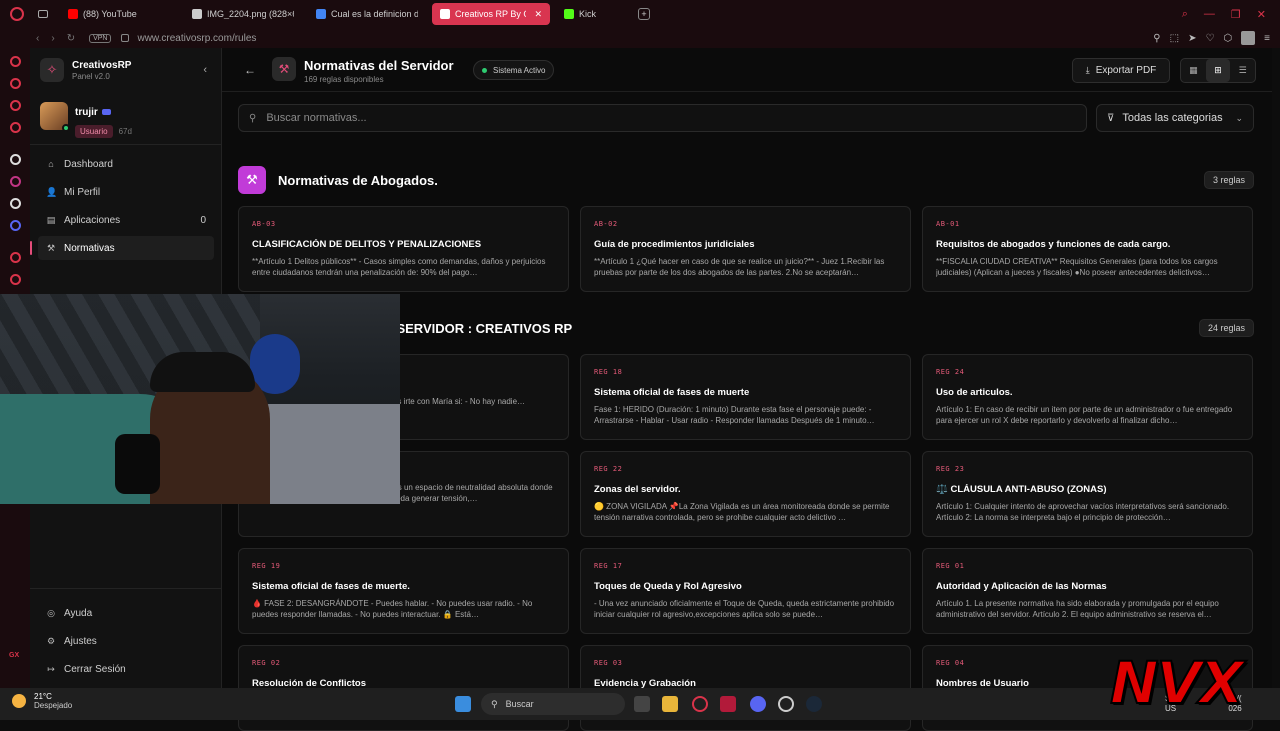 This screenshot has height=731, width=1280. What do you see at coordinates (102, 65) in the screenshot?
I see `brand-name: CreativosRP` at bounding box center [102, 65].